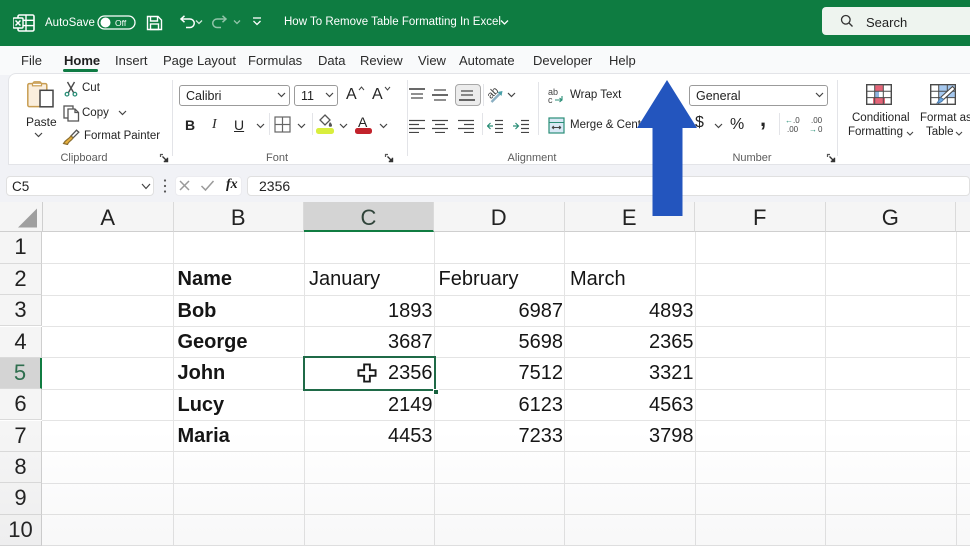  Describe the element at coordinates (796, 120) in the screenshot. I see `svg-text: .0` at that location.